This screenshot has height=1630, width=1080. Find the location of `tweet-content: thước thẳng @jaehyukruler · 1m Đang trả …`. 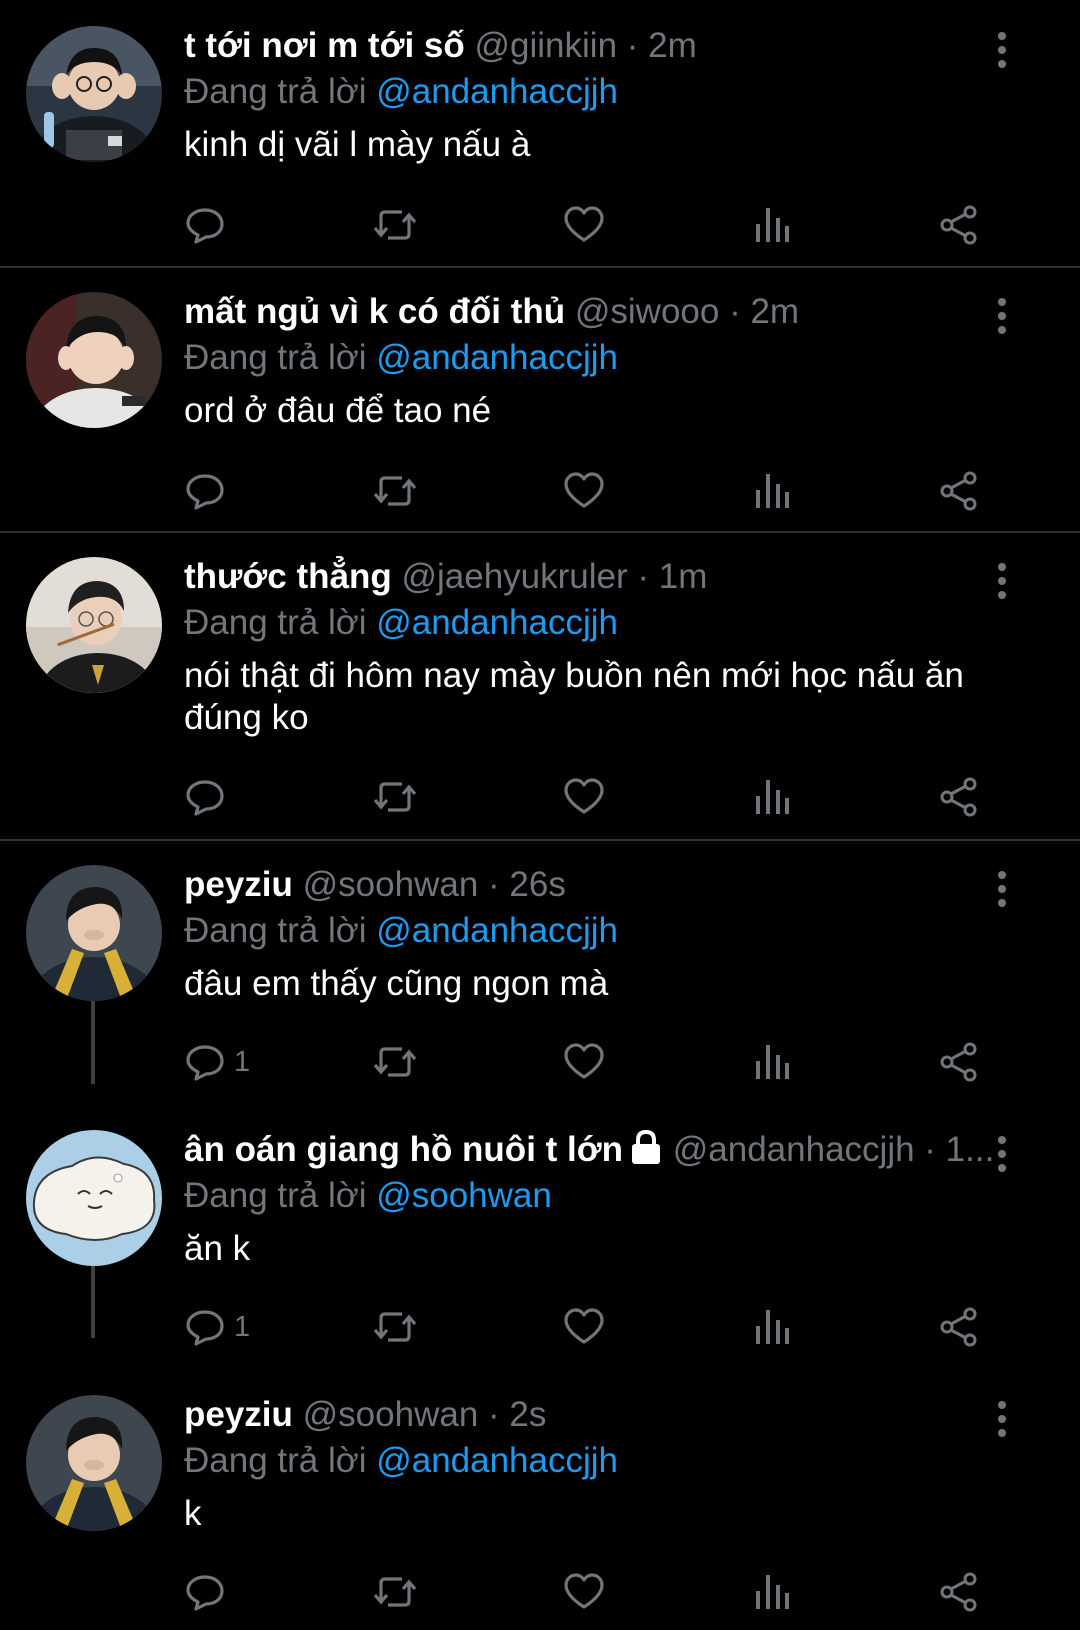

tweet-content: thước thẳng @jaehyukruler · 1m Đang trả … is located at coordinates (594, 646).